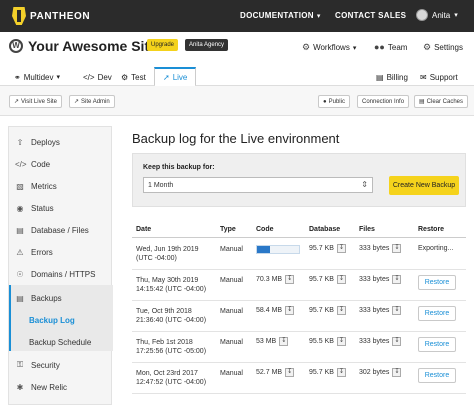 This screenshot has height=405, width=474. Describe the element at coordinates (61, 208) in the screenshot. I see `sidebar-item-status: ◉ Status` at that location.